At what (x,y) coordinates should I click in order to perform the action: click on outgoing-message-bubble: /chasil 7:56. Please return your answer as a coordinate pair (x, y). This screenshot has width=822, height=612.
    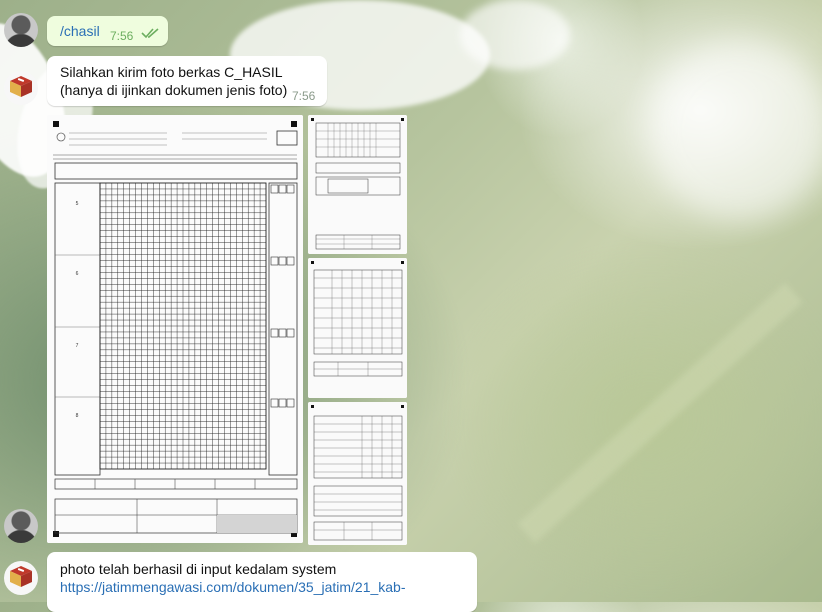
    Looking at the image, I should click on (107, 31).